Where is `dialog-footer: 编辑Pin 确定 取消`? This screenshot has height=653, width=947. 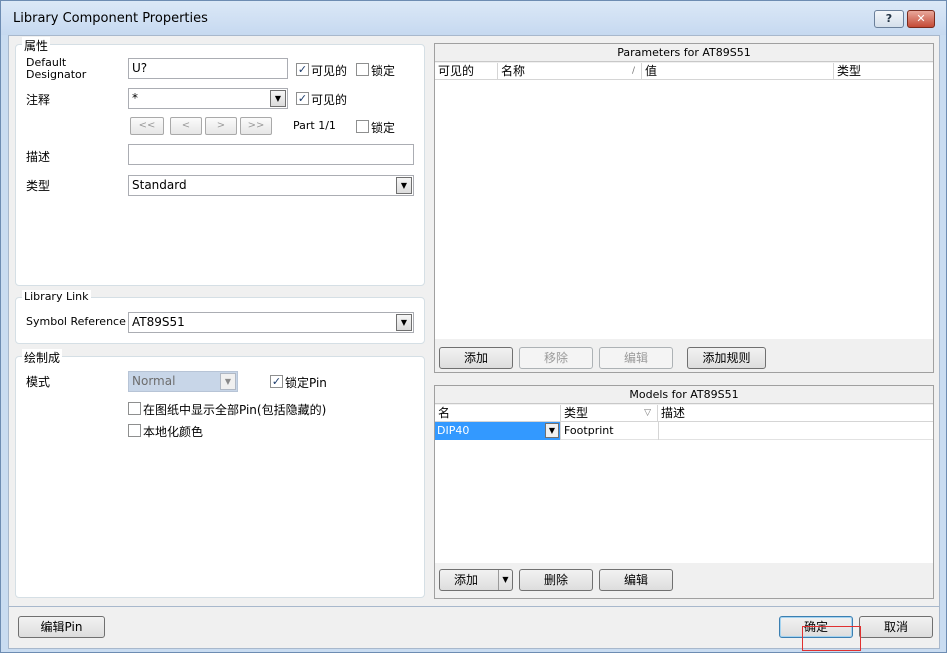
dialog-footer: 编辑Pin 确定 取消 is located at coordinates (474, 628).